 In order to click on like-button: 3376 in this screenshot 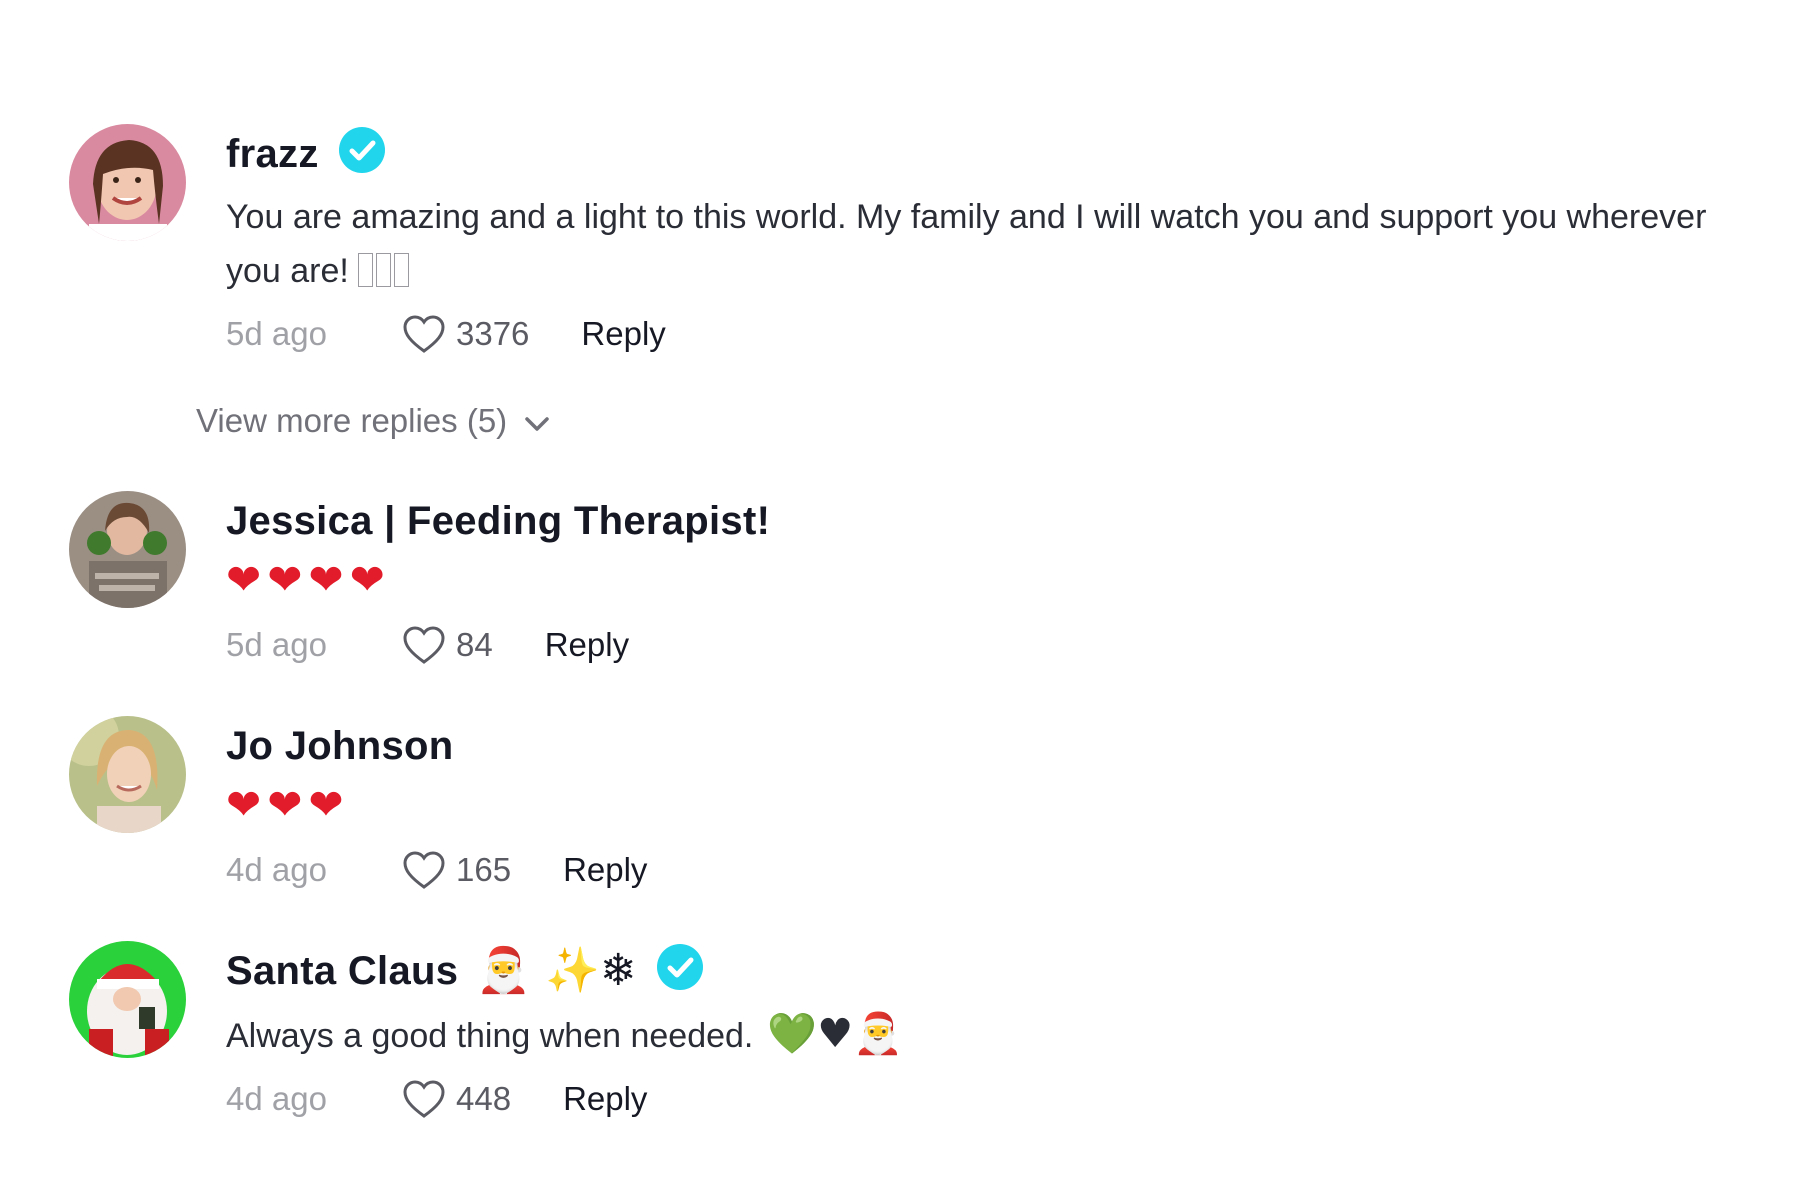, I will do `click(465, 334)`.